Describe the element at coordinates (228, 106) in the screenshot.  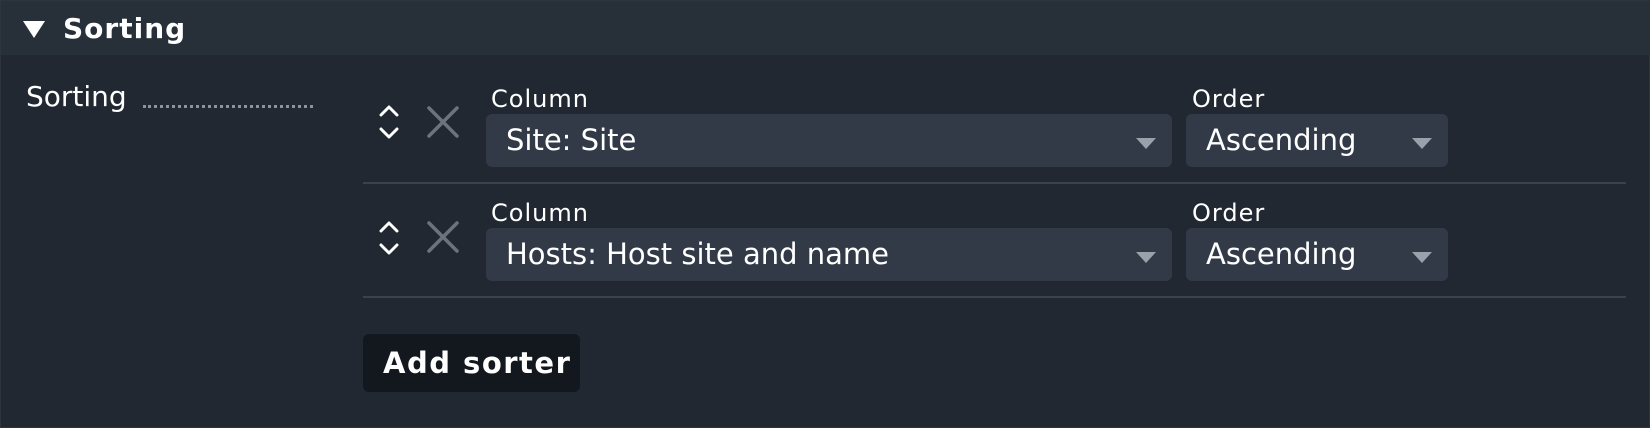
I see `label-dot-leader` at that location.